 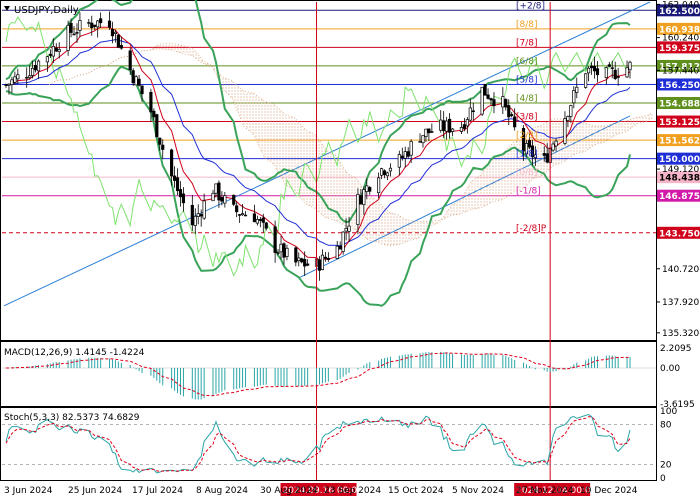 What do you see at coordinates (609, 491) in the screenshot?
I see `time-label: 19 Dec 2024` at bounding box center [609, 491].